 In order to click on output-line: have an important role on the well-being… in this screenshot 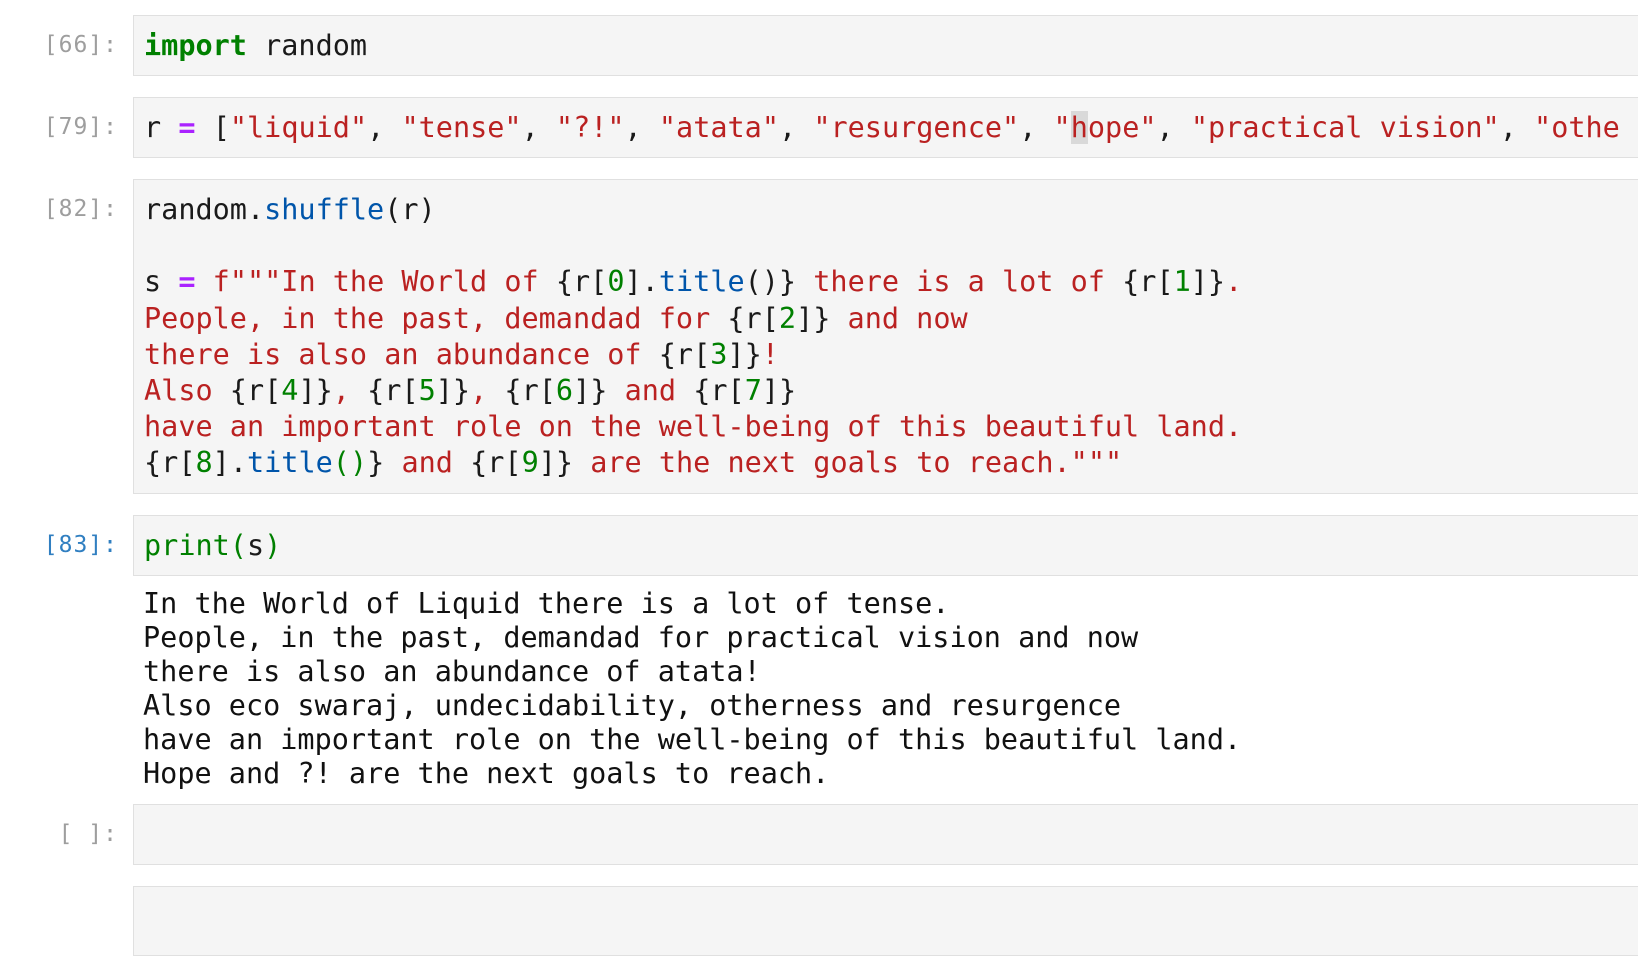, I will do `click(692, 739)`.